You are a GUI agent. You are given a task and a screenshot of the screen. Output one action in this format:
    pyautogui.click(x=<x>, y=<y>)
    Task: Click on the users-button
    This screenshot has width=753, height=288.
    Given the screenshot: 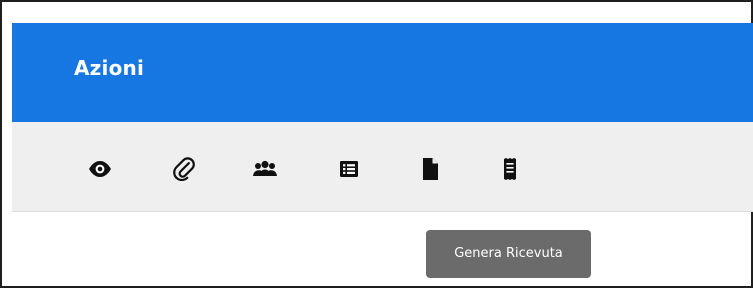 What is the action you would take?
    pyautogui.click(x=265, y=169)
    